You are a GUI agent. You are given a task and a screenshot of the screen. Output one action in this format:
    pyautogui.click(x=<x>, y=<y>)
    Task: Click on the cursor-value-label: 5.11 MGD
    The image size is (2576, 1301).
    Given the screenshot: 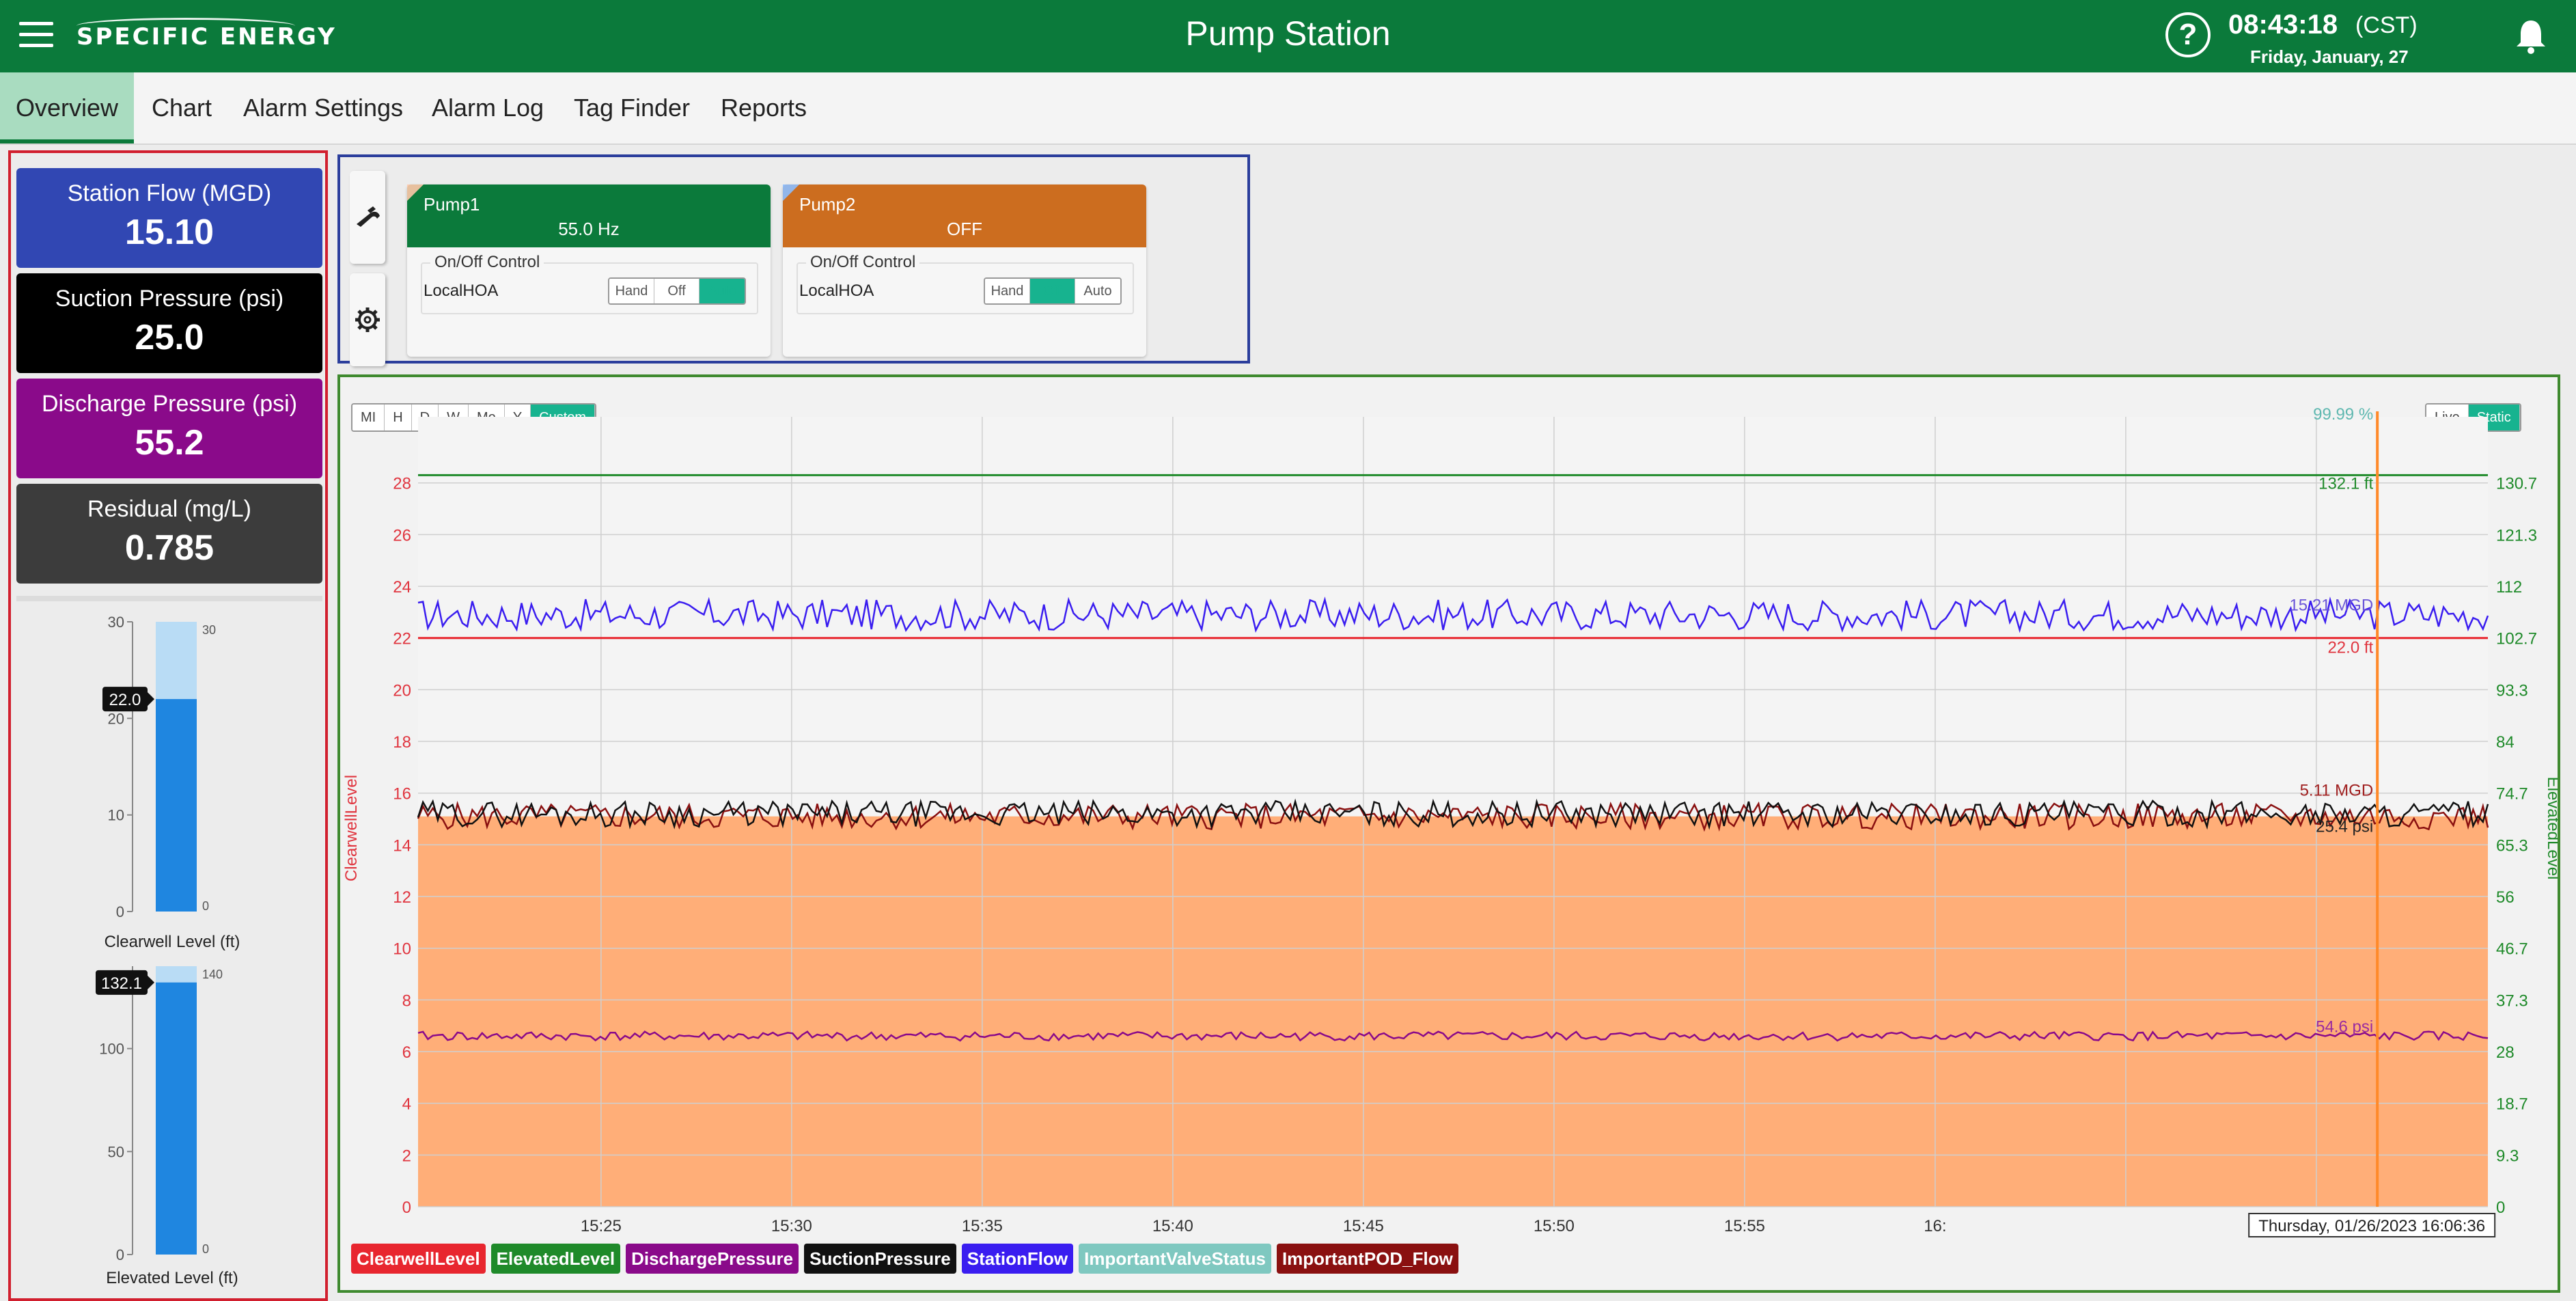 What is the action you would take?
    pyautogui.click(x=2337, y=790)
    